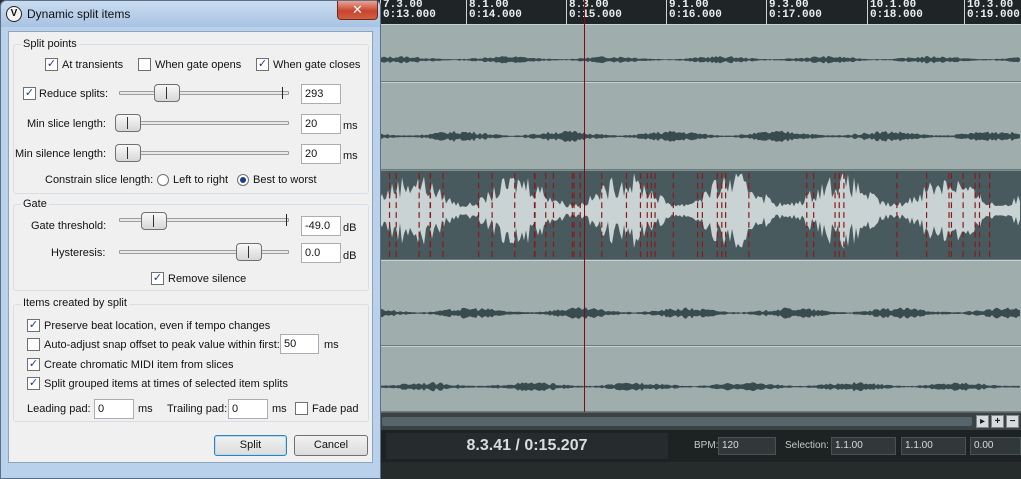 The image size is (1021, 479). I want to click on when-gate-opens-checkbox, so click(144, 64).